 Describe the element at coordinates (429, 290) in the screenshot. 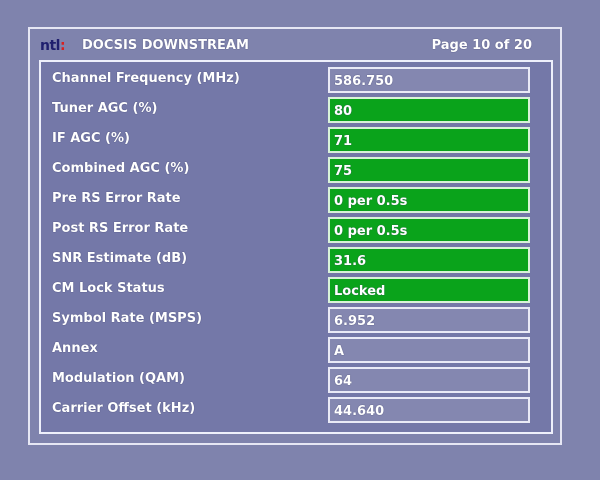

I see `row-value: Locked` at that location.